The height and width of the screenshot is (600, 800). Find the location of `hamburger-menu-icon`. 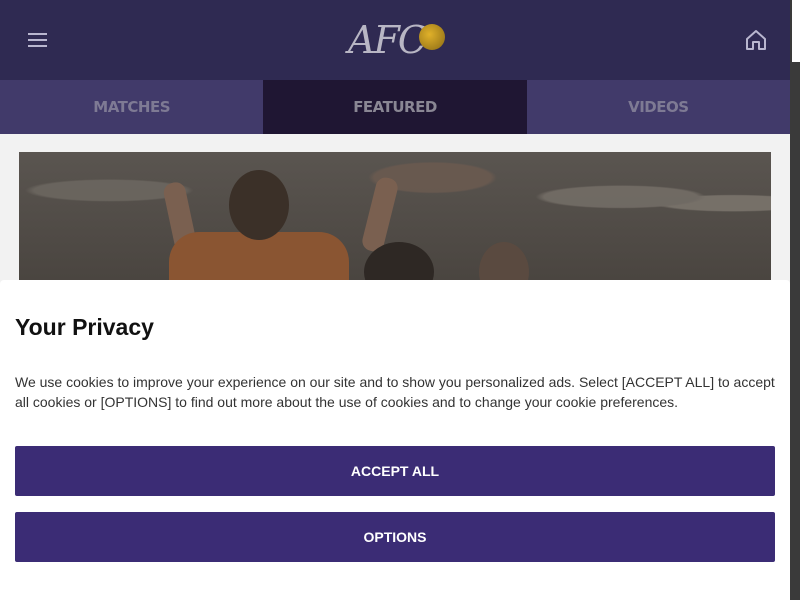

hamburger-menu-icon is located at coordinates (37, 41).